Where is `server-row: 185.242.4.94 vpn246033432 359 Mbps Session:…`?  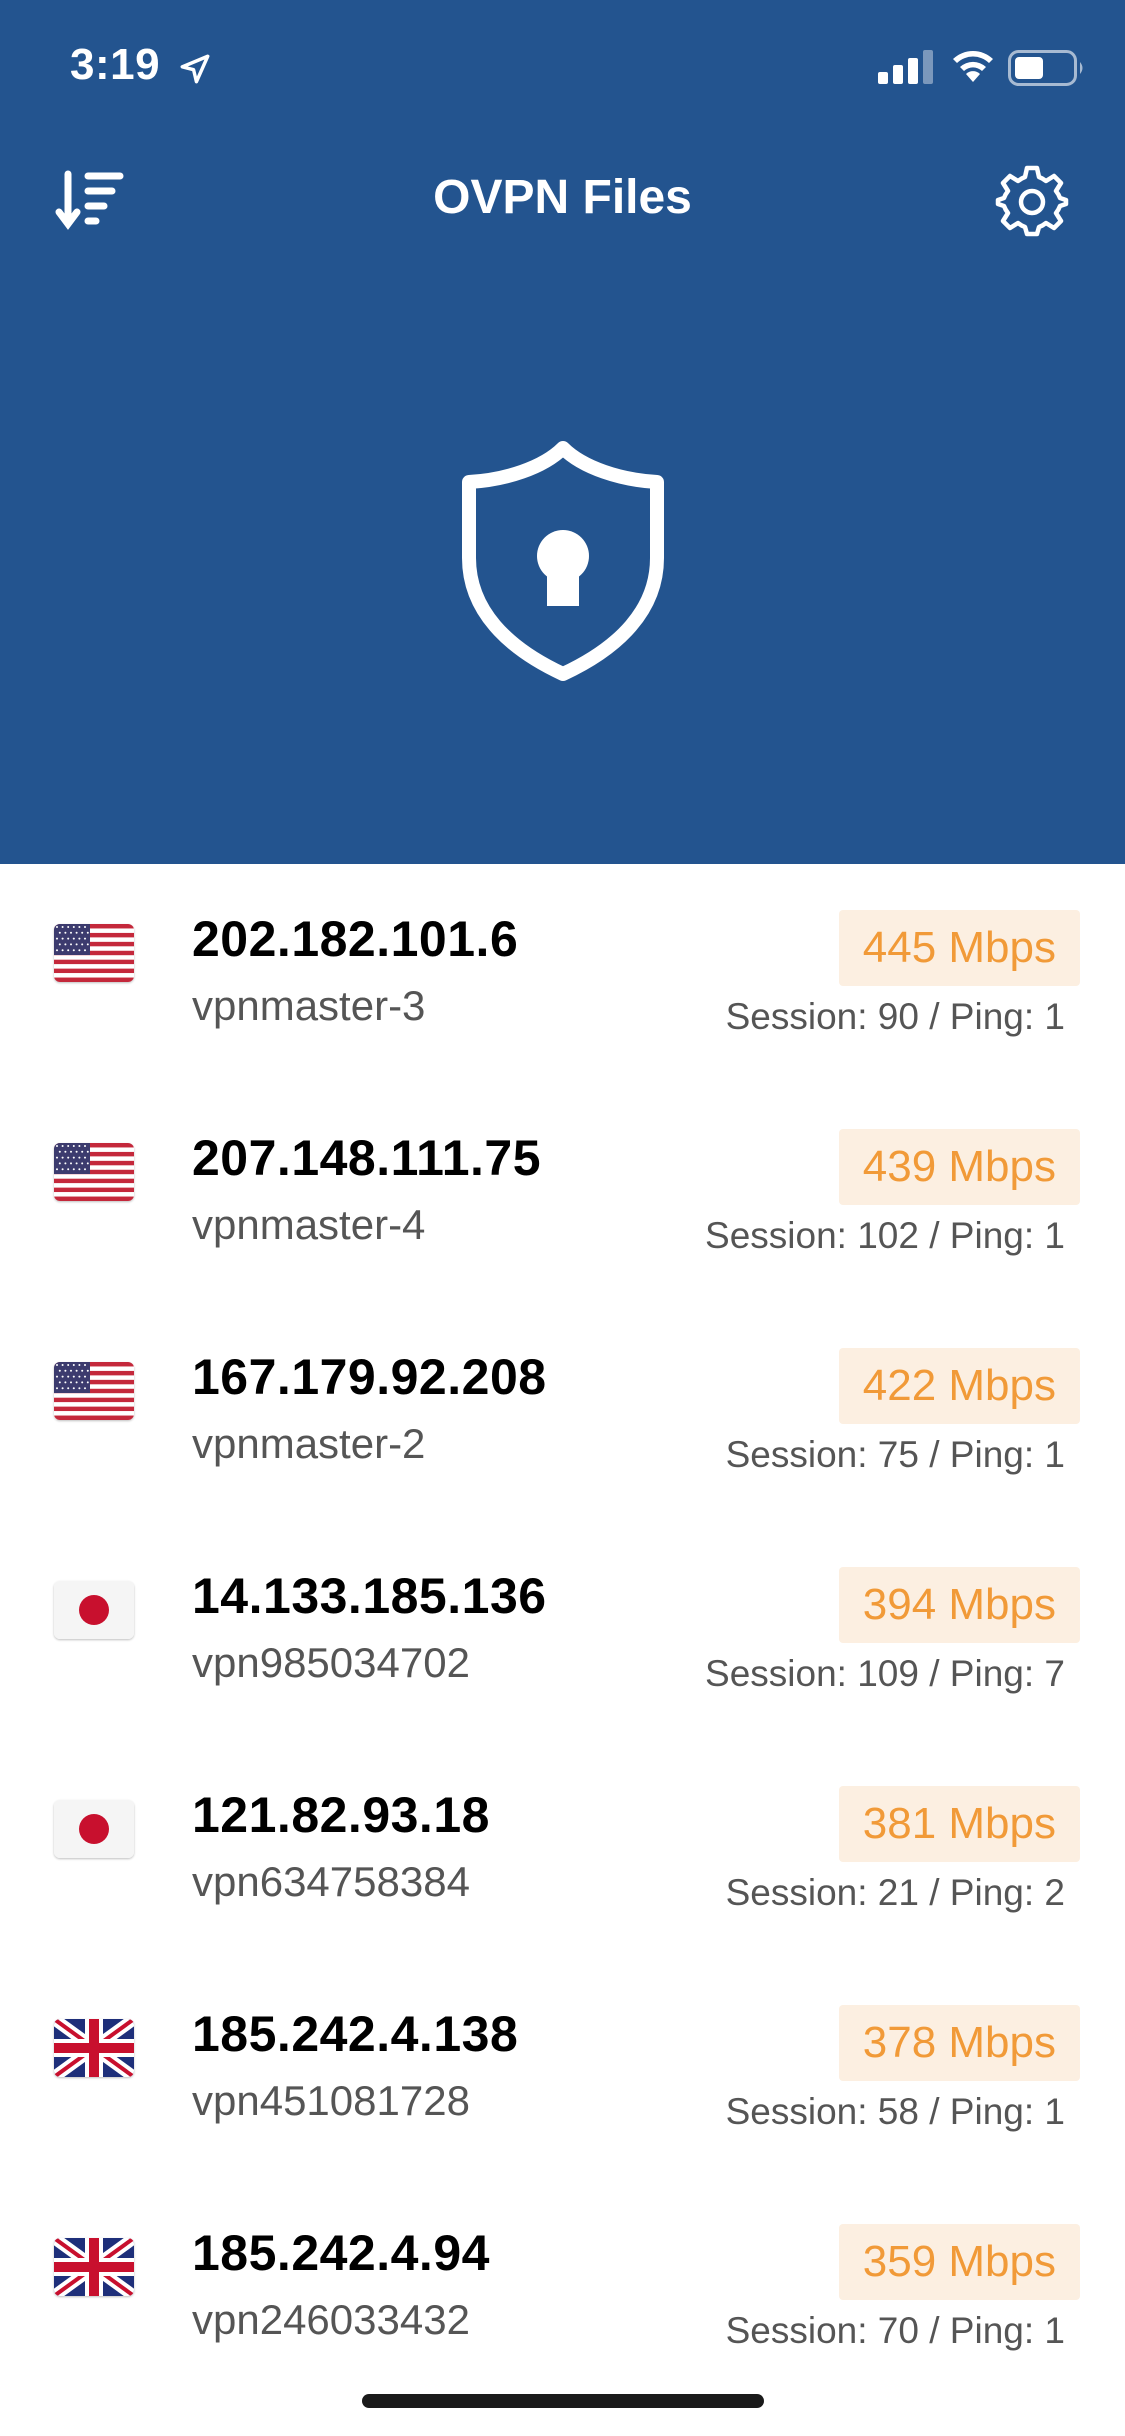
server-row: 185.242.4.94 vpn246033432 359 Mbps Session:… is located at coordinates (562, 2287).